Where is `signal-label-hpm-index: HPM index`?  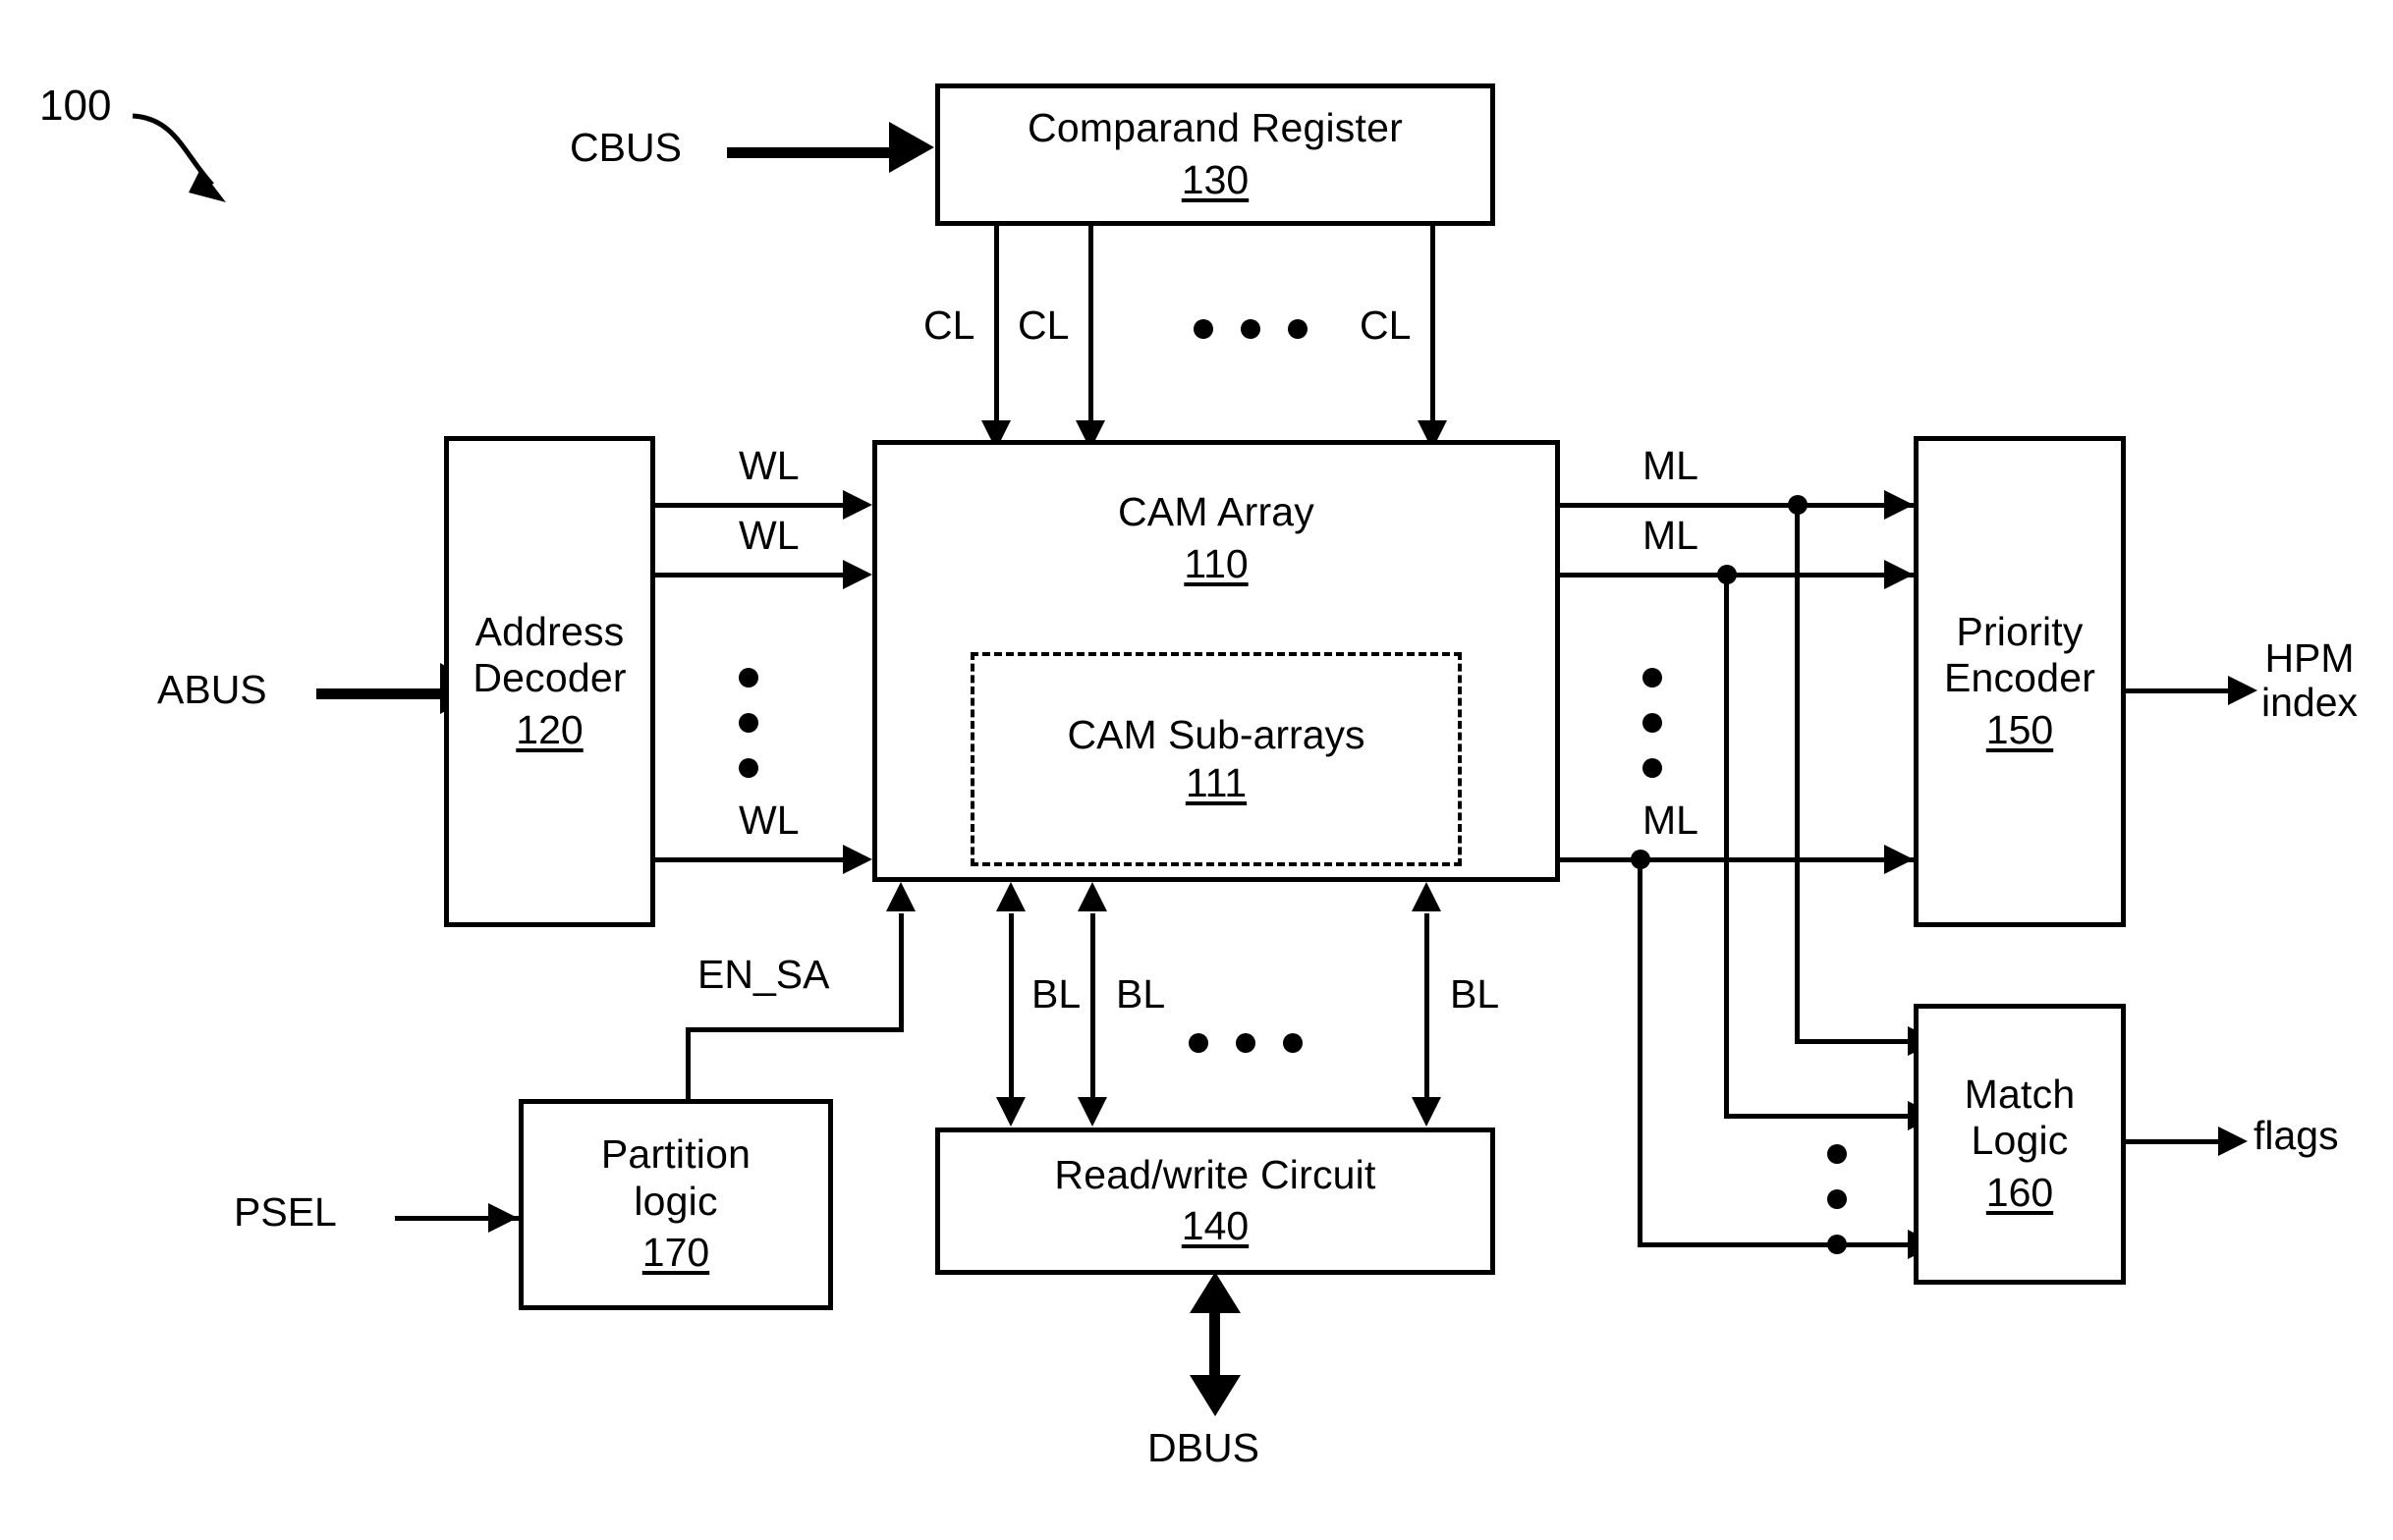 signal-label-hpm-index: HPM index is located at coordinates (2310, 680).